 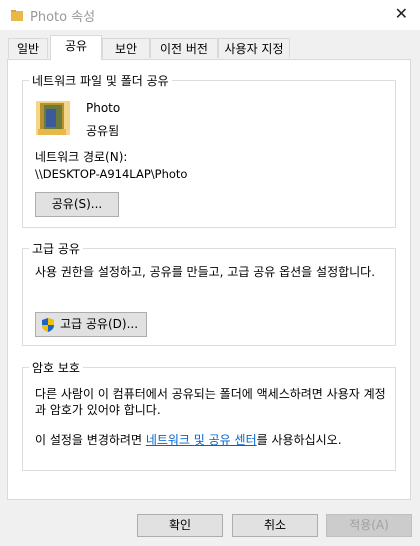 I want to click on network-share-group-title: 네트워크 파일 및 폴더 공유, so click(x=100, y=80).